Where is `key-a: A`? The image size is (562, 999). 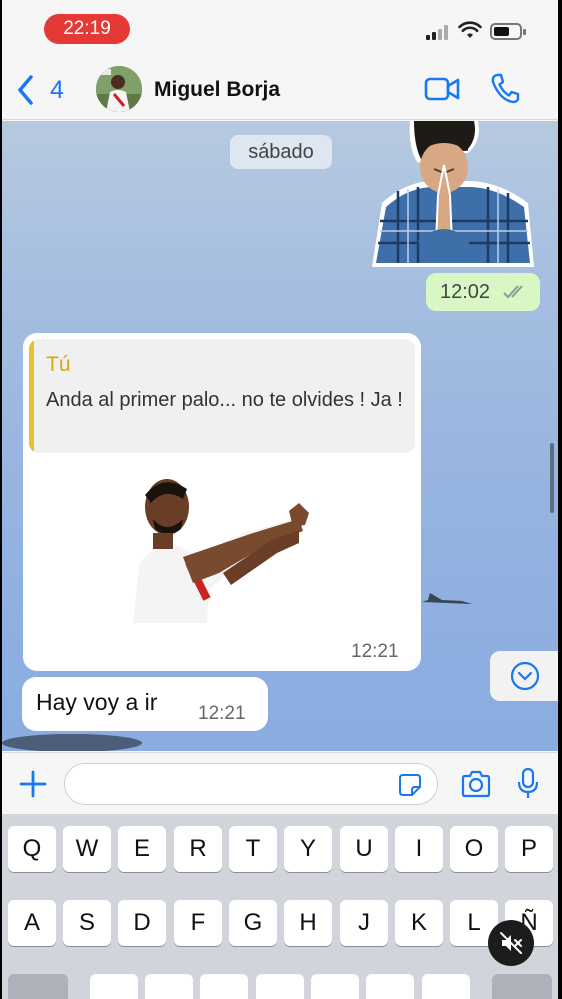
key-a: A is located at coordinates (32, 923).